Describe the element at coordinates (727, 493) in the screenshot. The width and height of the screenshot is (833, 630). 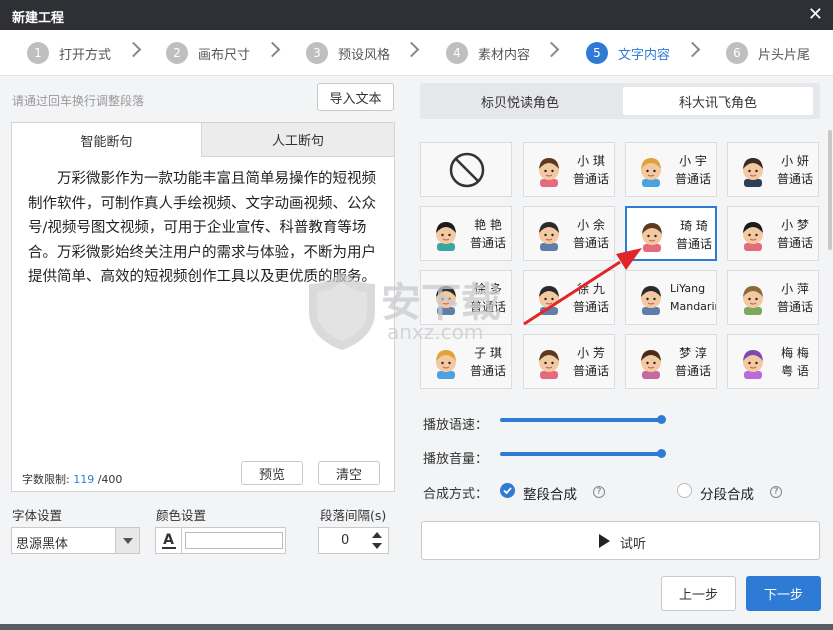
I see `radio-segment-label: 分段合成` at that location.